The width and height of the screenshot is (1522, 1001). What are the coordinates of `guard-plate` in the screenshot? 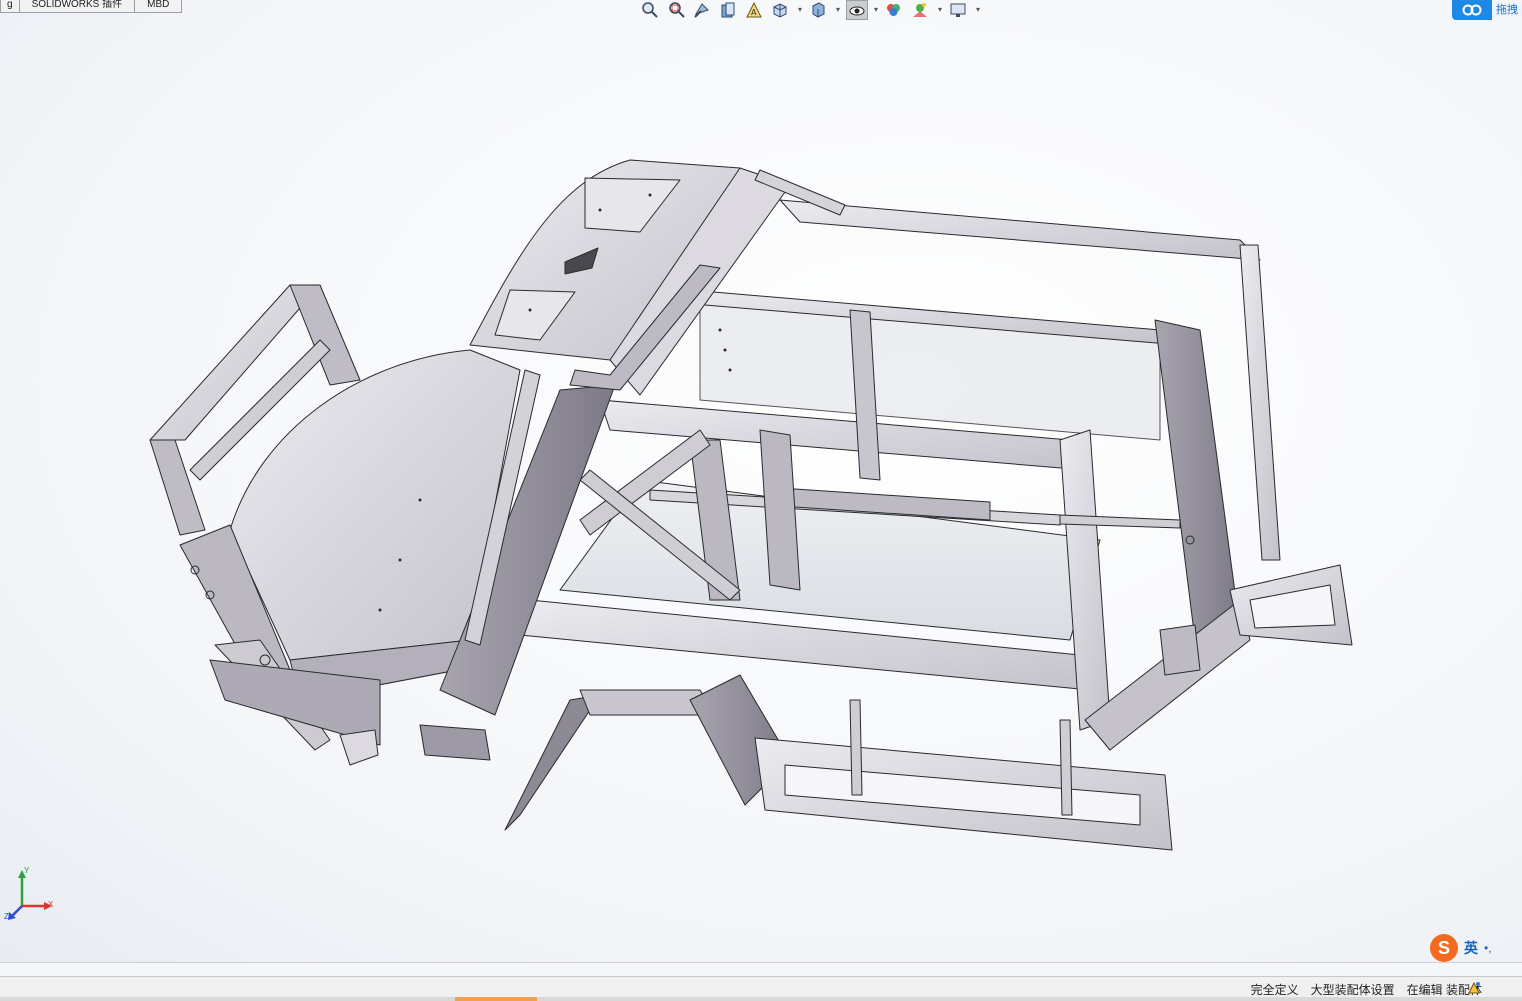 It's located at (552, 762).